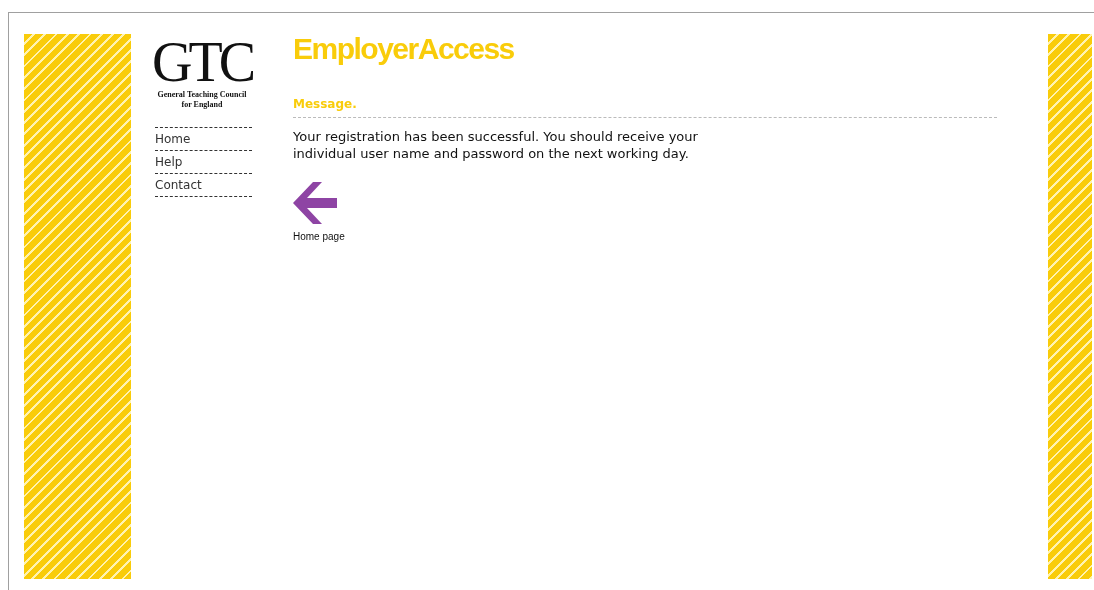  What do you see at coordinates (403, 49) in the screenshot?
I see `app-title: EmployerAccess` at bounding box center [403, 49].